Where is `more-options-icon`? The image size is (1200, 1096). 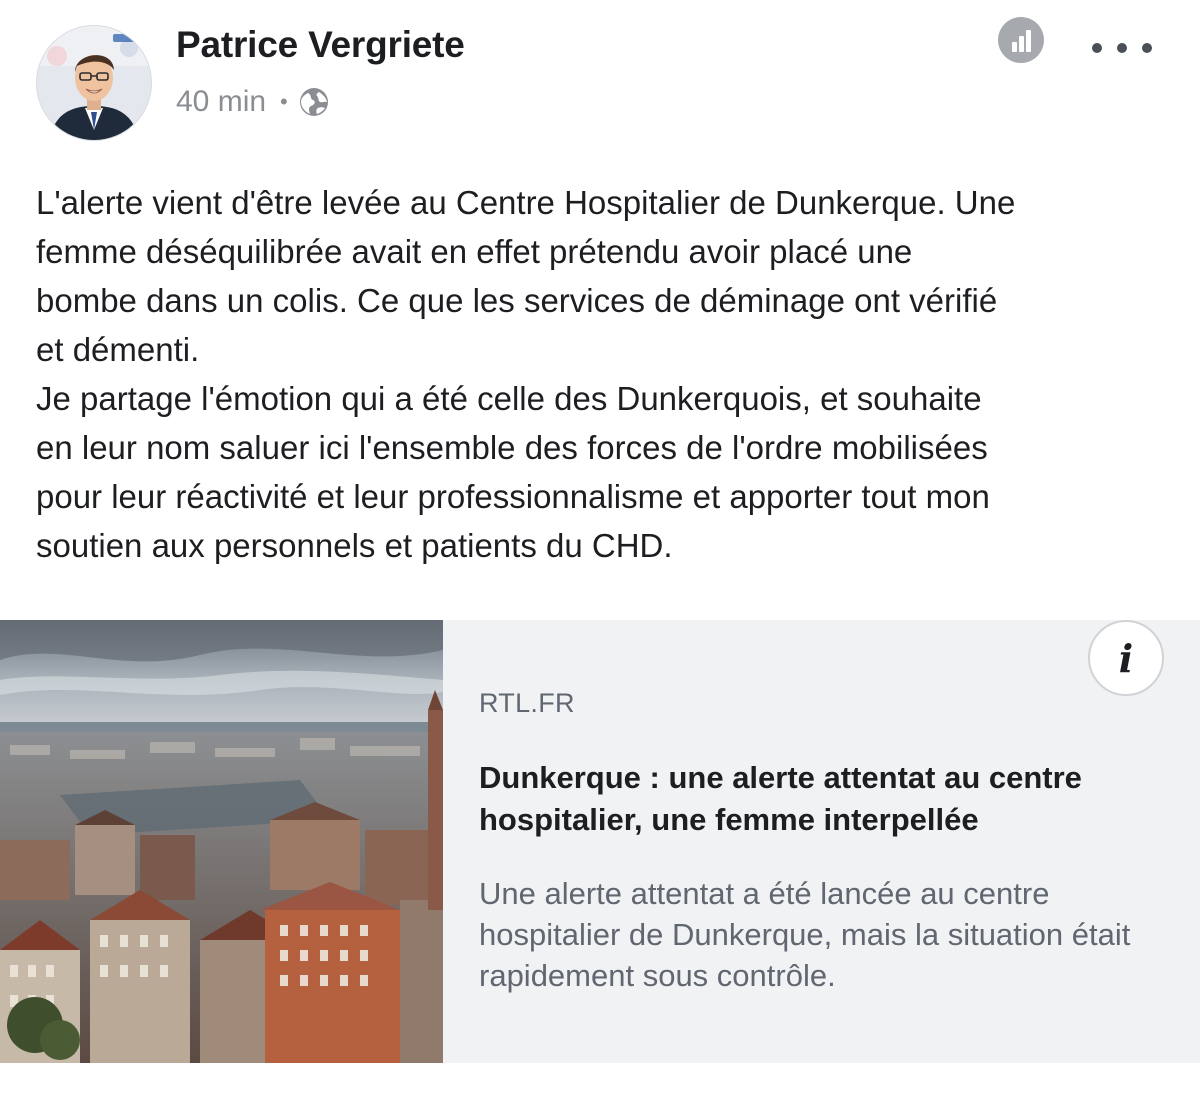
more-options-icon is located at coordinates (1122, 48).